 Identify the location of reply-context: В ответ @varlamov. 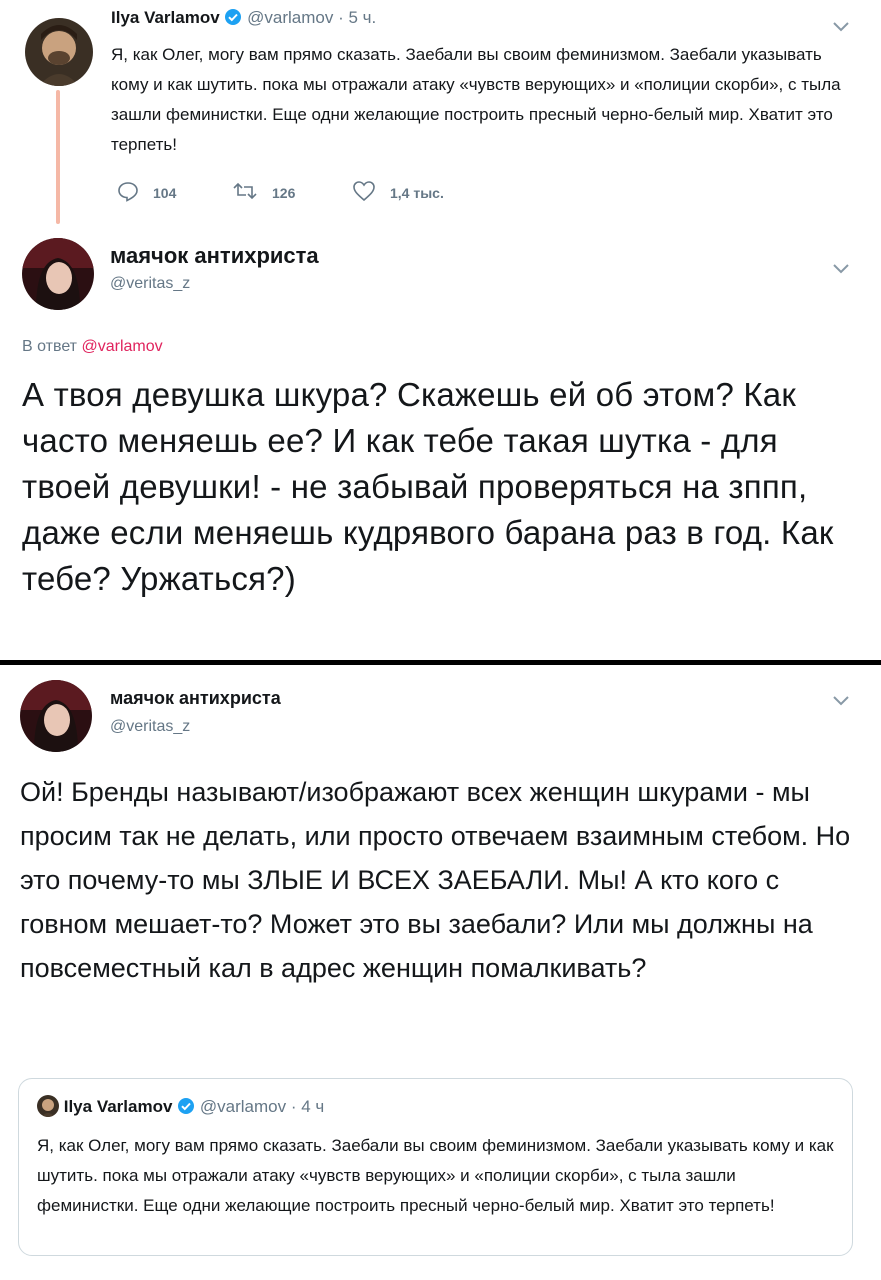
(92, 347).